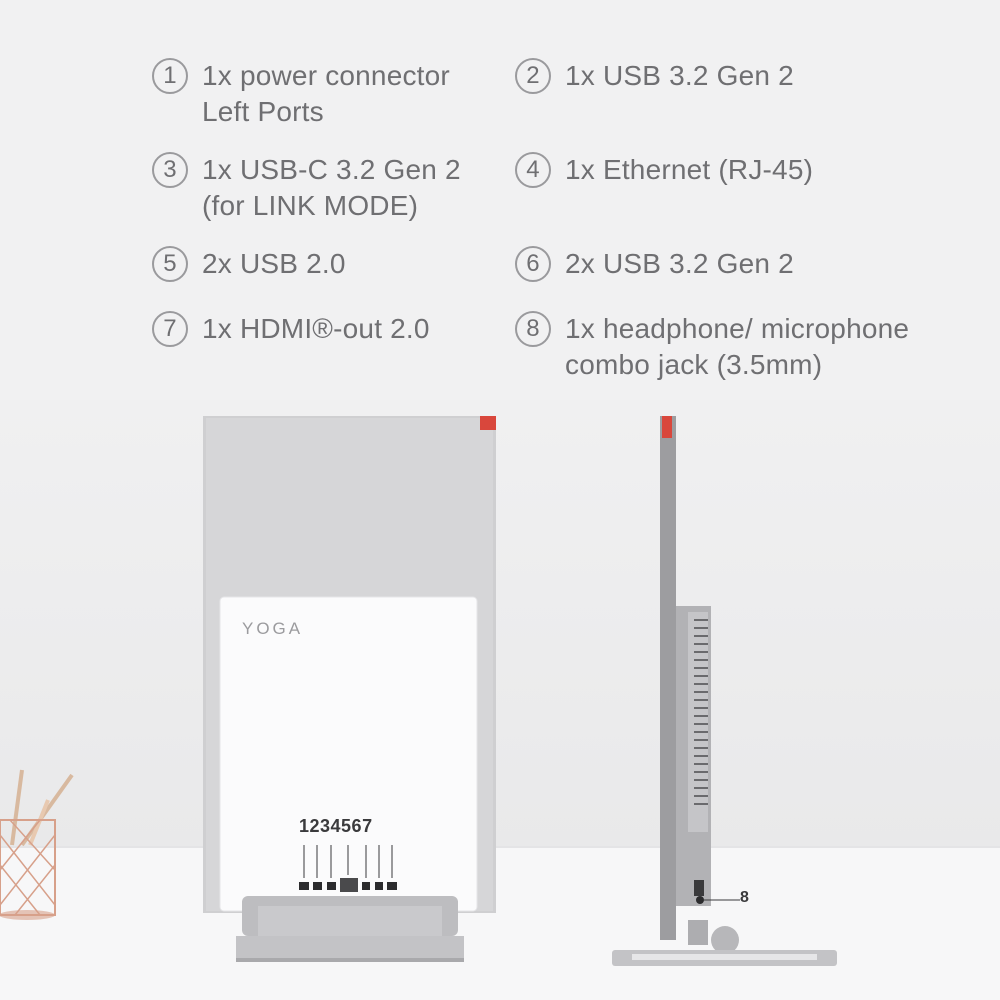 The image size is (1000, 1000). I want to click on monitor-side-view, so click(724, 691).